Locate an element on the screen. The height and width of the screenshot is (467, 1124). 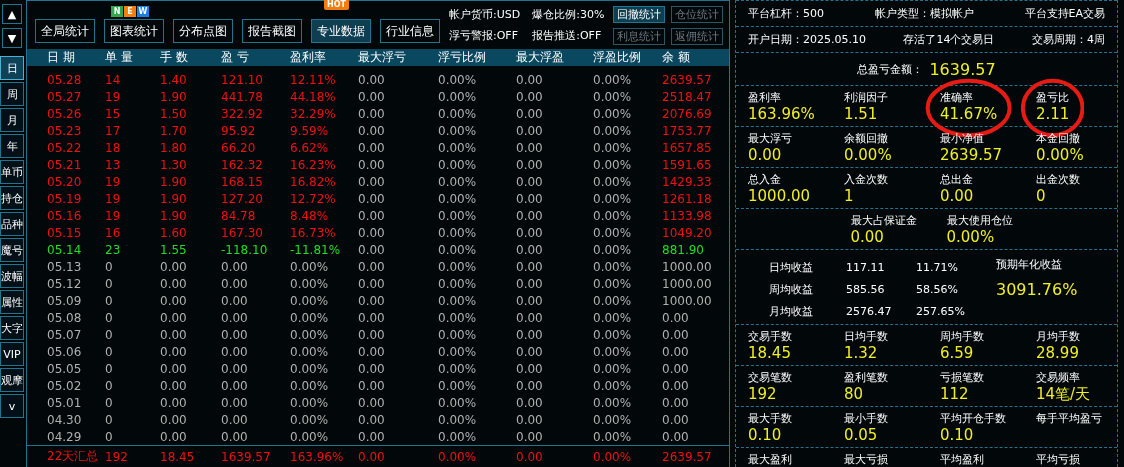
total-cell-text: 0.00 is located at coordinates (372, 456).